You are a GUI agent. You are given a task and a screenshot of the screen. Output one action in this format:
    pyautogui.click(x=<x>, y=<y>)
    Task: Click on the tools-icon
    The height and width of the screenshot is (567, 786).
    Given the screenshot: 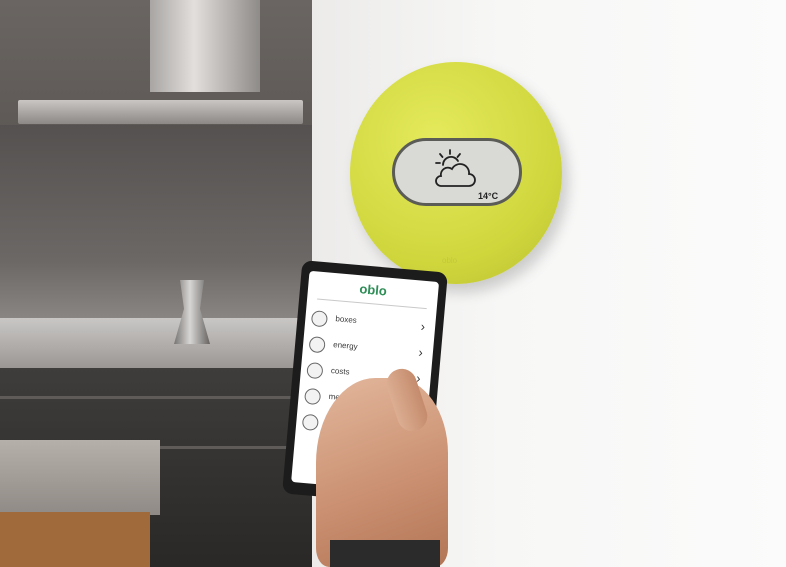 What is the action you would take?
    pyautogui.click(x=310, y=422)
    